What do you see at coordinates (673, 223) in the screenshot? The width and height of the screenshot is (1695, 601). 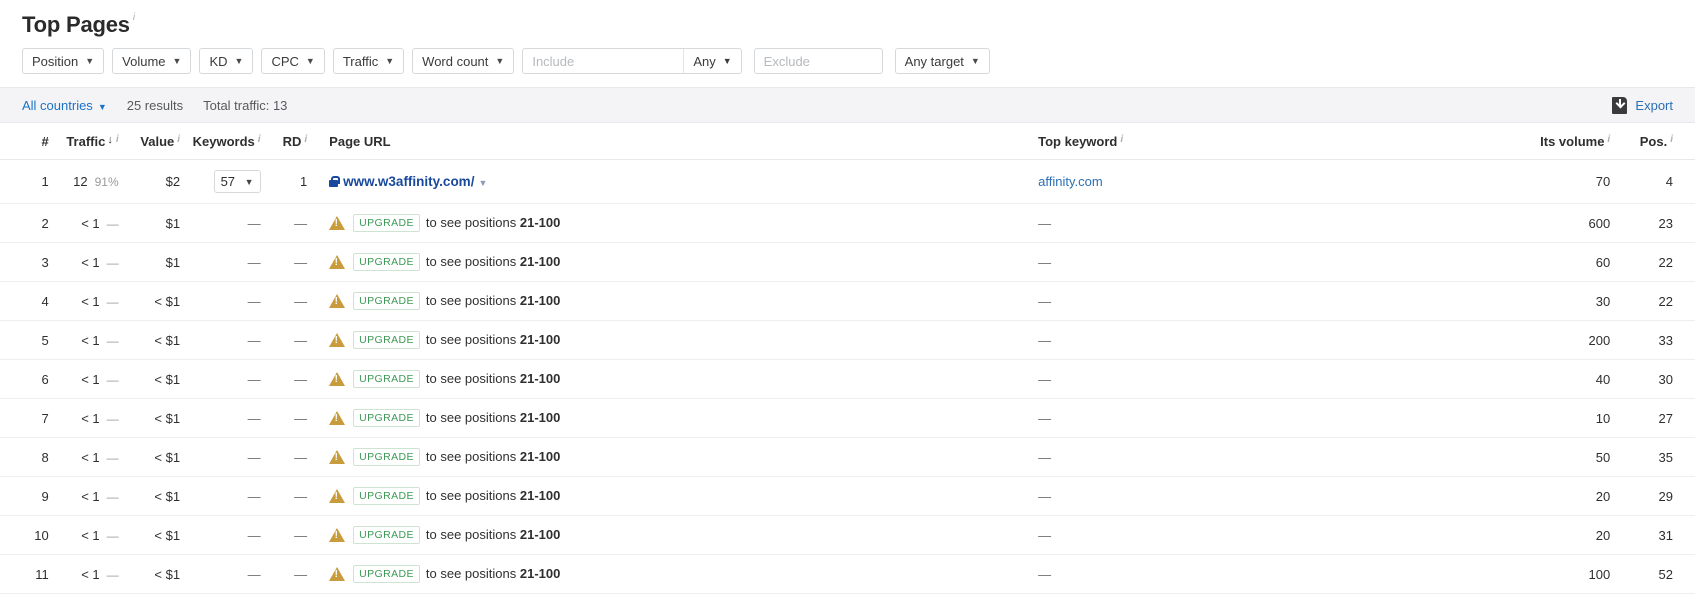 I see `cell-page-url: UPGRADE to see positions 21-100` at bounding box center [673, 223].